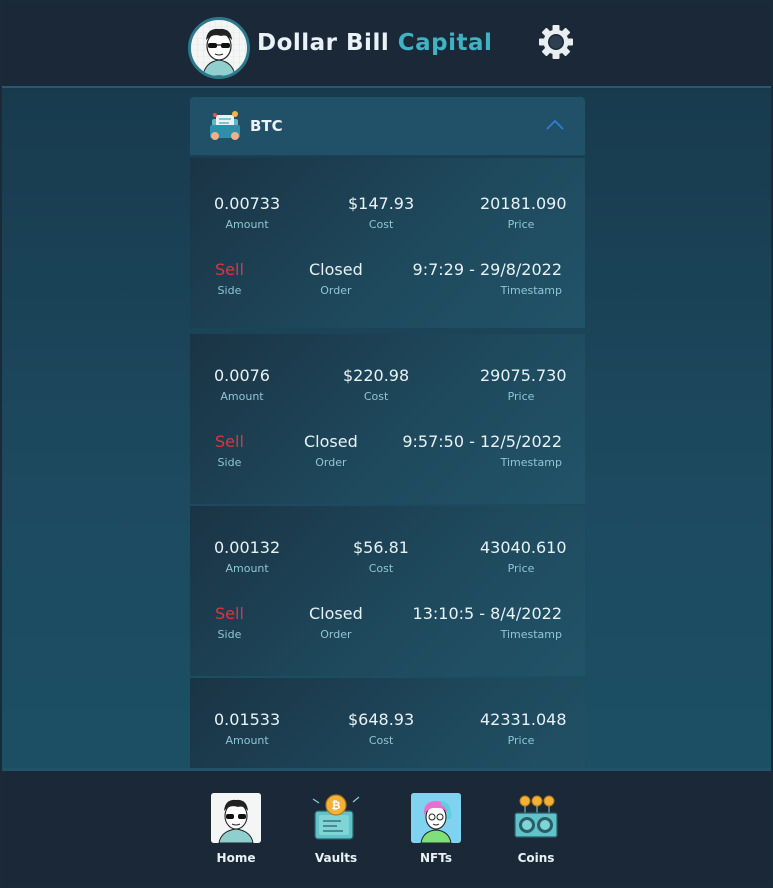 The height and width of the screenshot is (888, 773). I want to click on price-cell: 43040.610 Price, so click(523, 556).